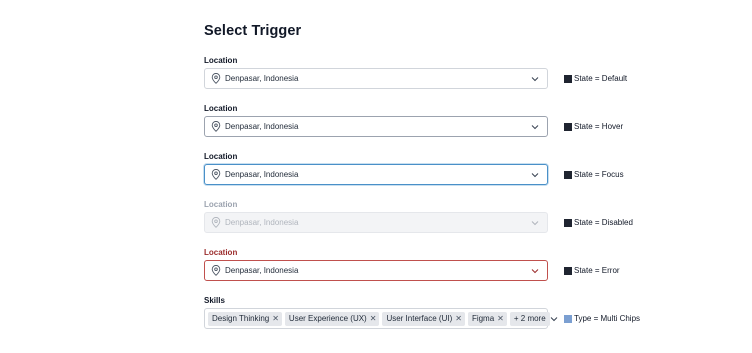 The width and height of the screenshot is (752, 353). I want to click on state-annotation: Type = Multi Chips, so click(602, 318).